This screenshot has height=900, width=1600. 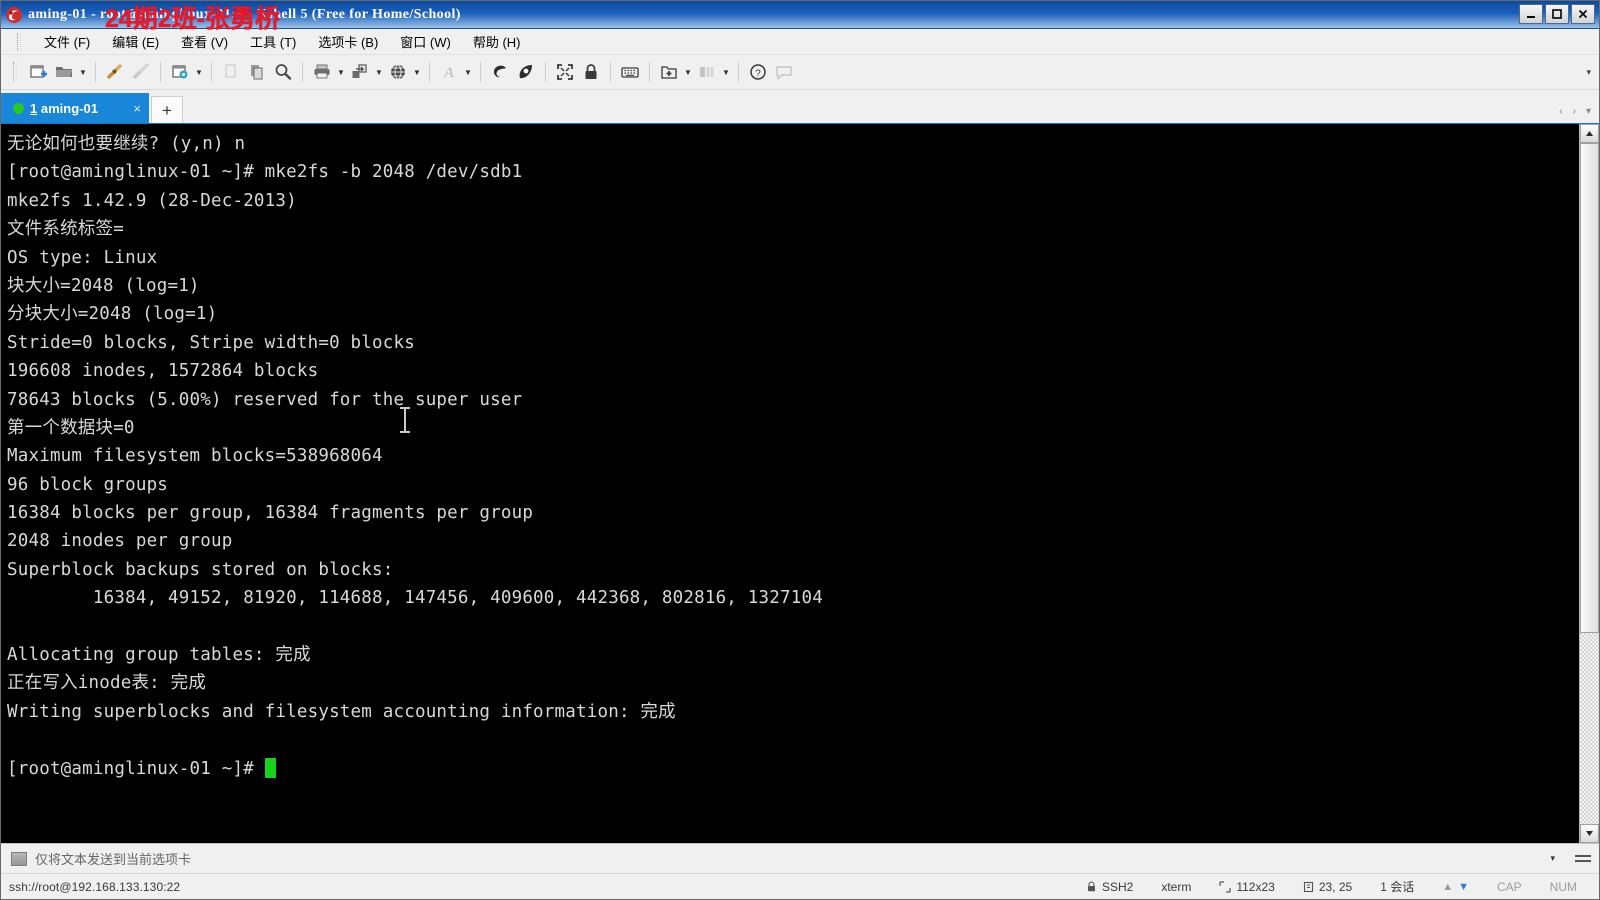 What do you see at coordinates (19, 41) in the screenshot?
I see `menu-grip` at bounding box center [19, 41].